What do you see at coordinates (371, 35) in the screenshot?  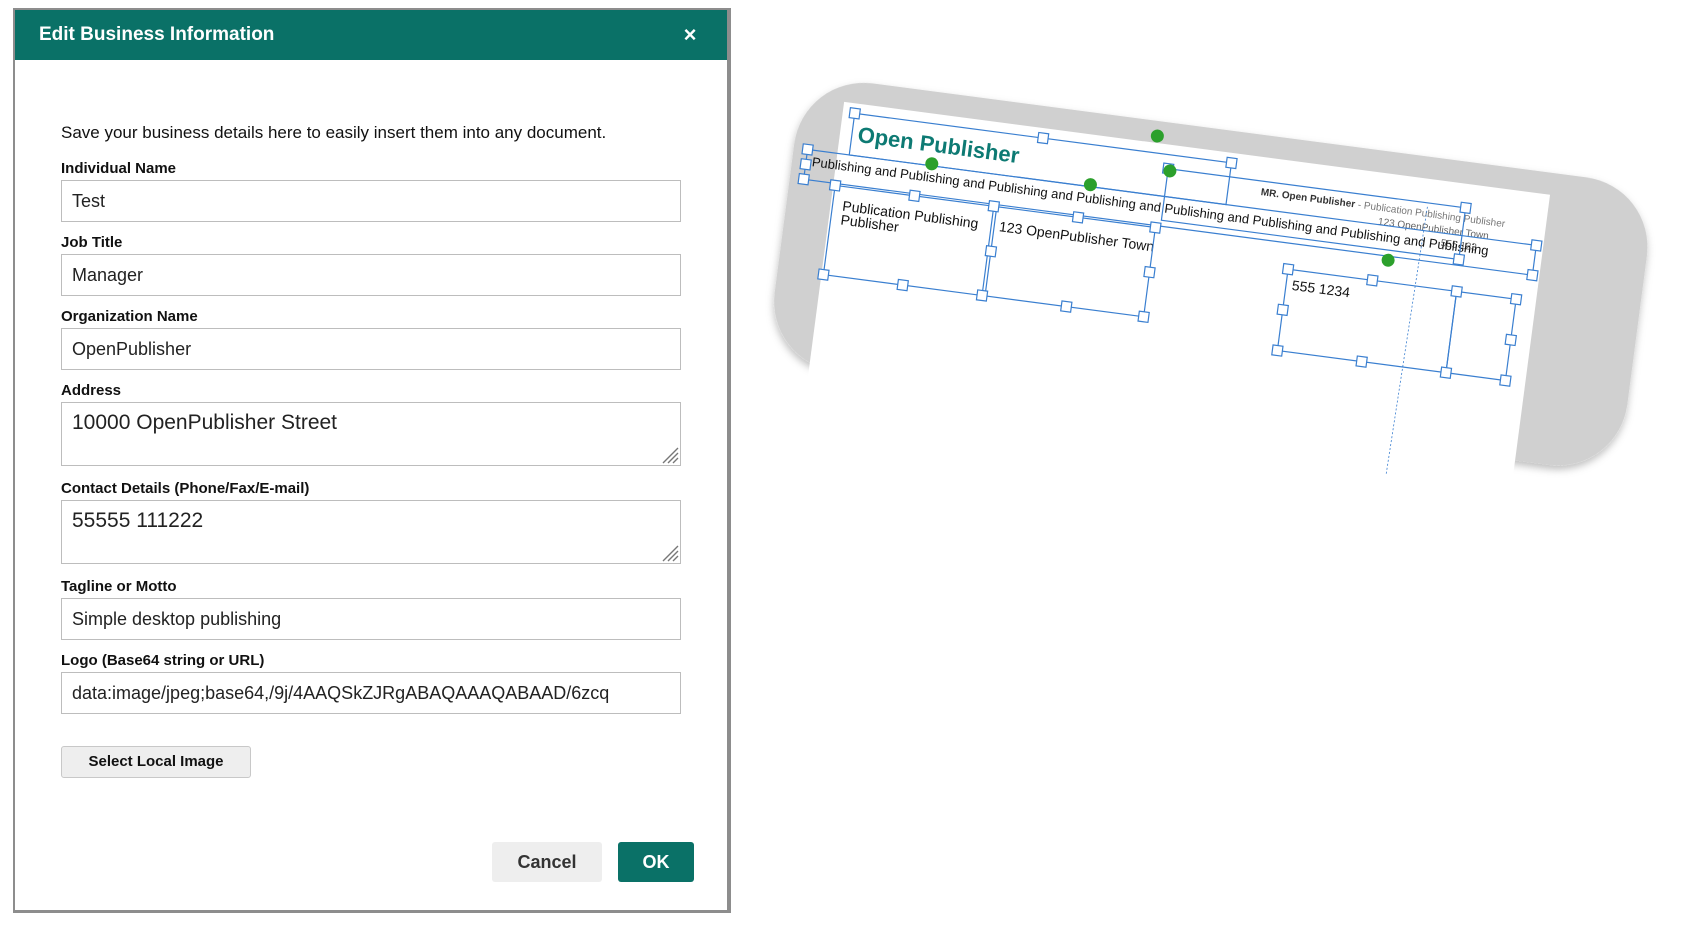 I see `dialog-titlebar: Edit Business Information ×` at bounding box center [371, 35].